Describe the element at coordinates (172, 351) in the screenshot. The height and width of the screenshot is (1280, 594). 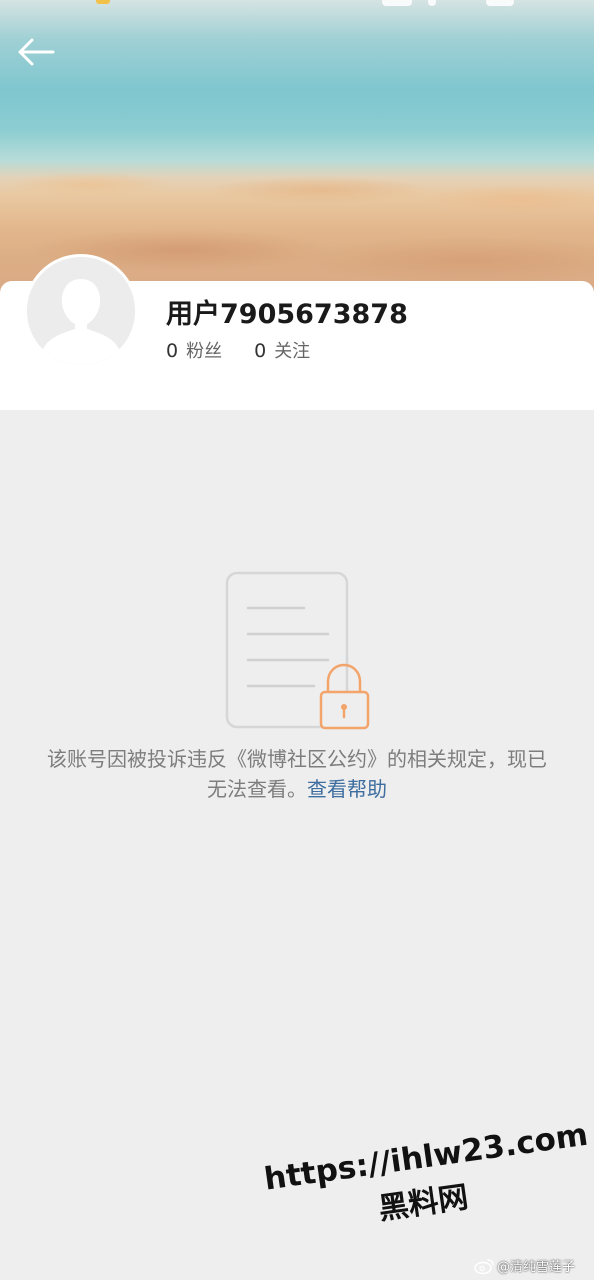
I see `followers-count: 0` at that location.